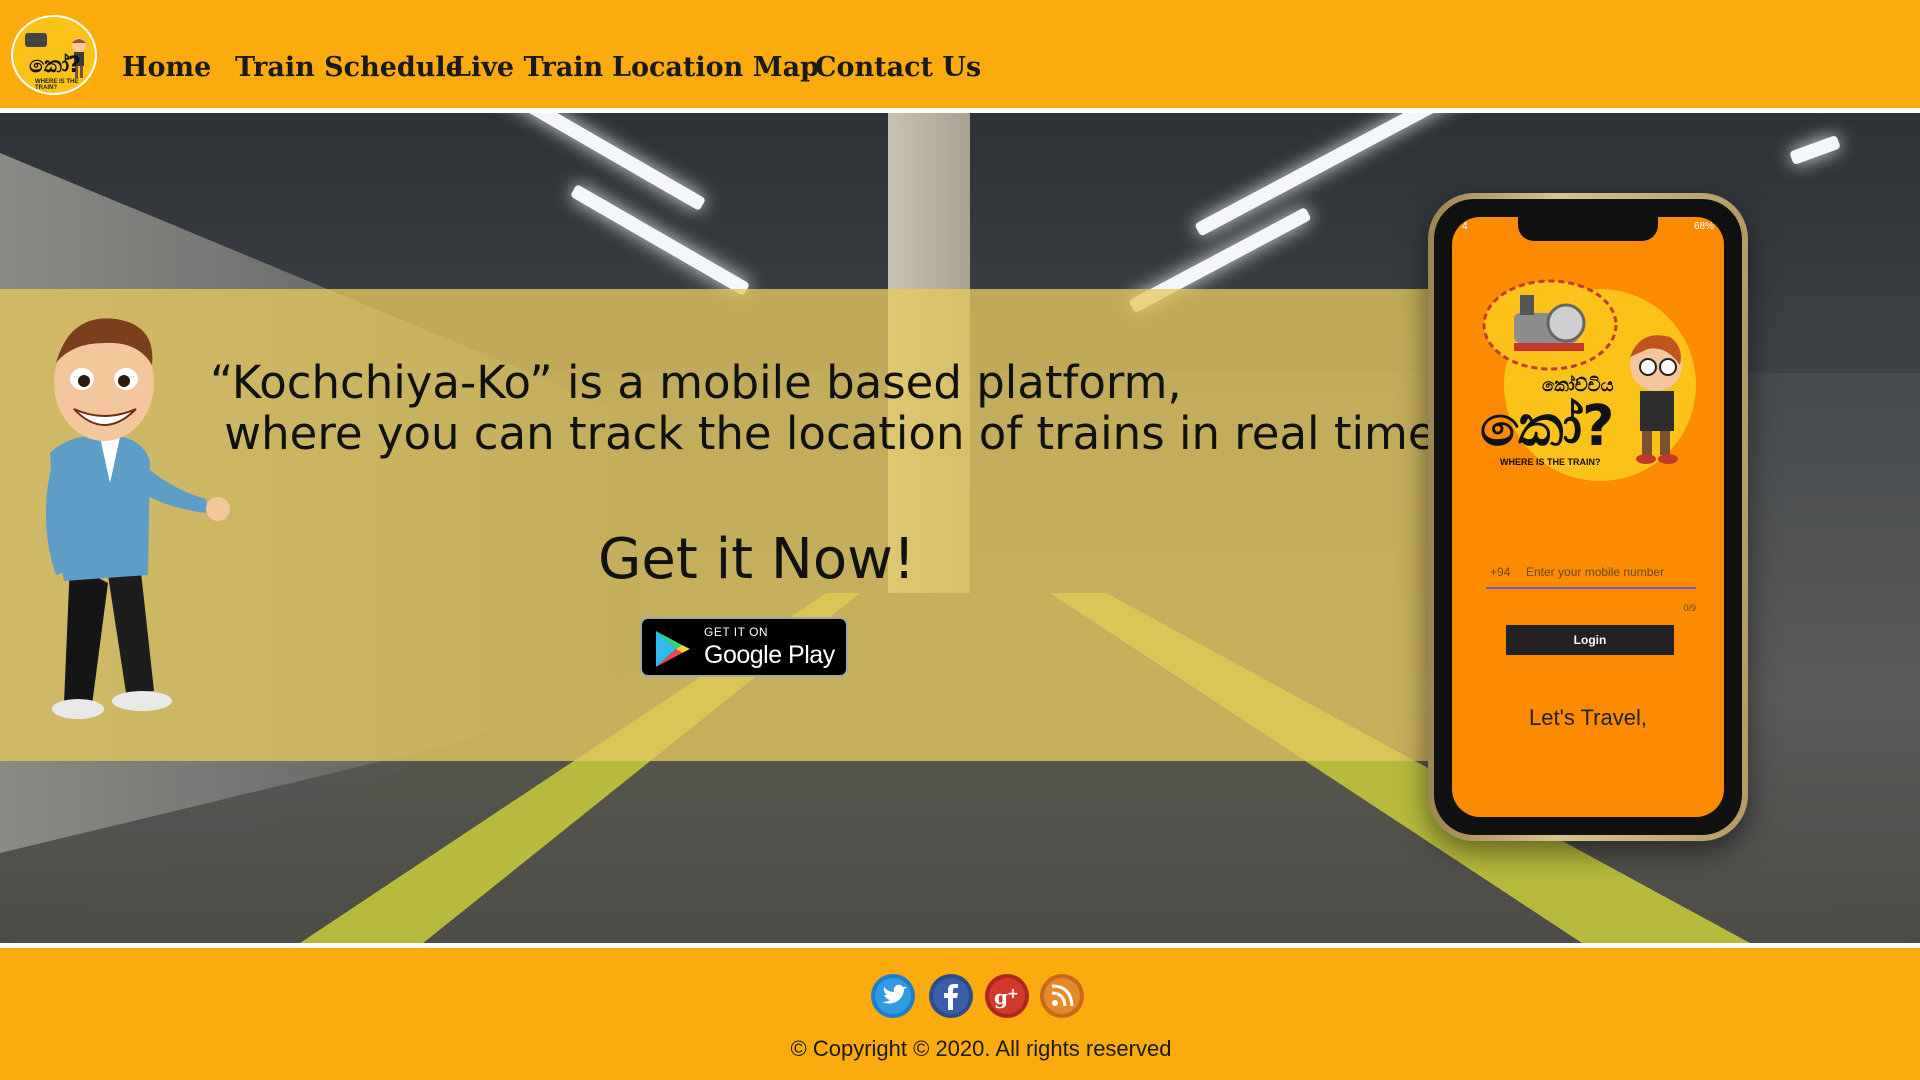 The height and width of the screenshot is (1080, 1920). I want to click on facebook-icon, so click(951, 996).